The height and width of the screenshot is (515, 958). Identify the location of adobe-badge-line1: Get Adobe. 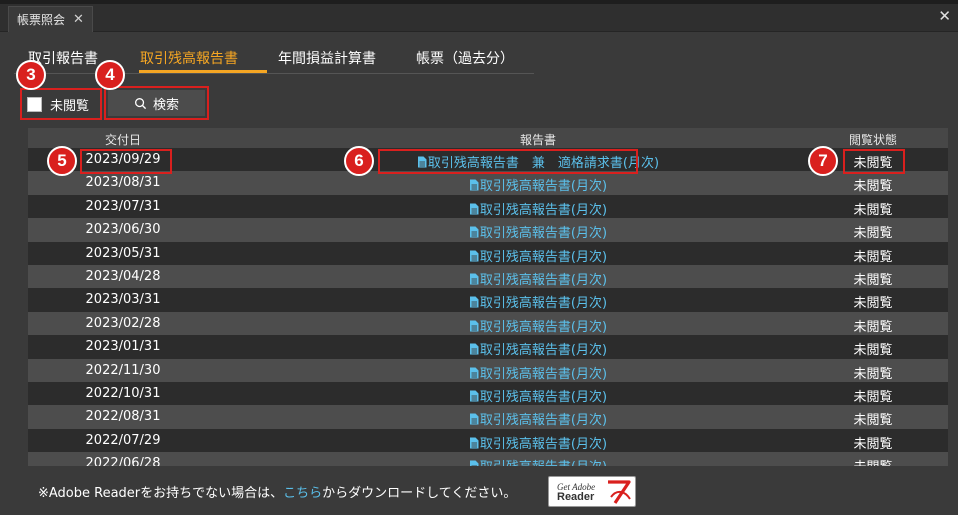
(576, 486).